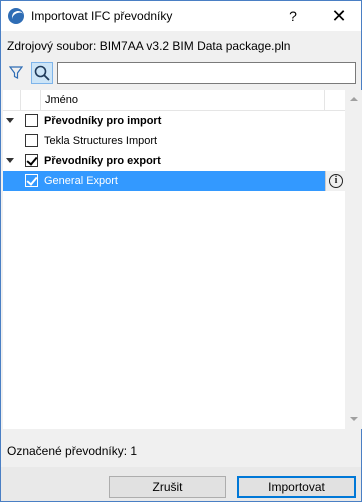  Describe the element at coordinates (167, 487) in the screenshot. I see `cancel-button: Zrušit` at that location.